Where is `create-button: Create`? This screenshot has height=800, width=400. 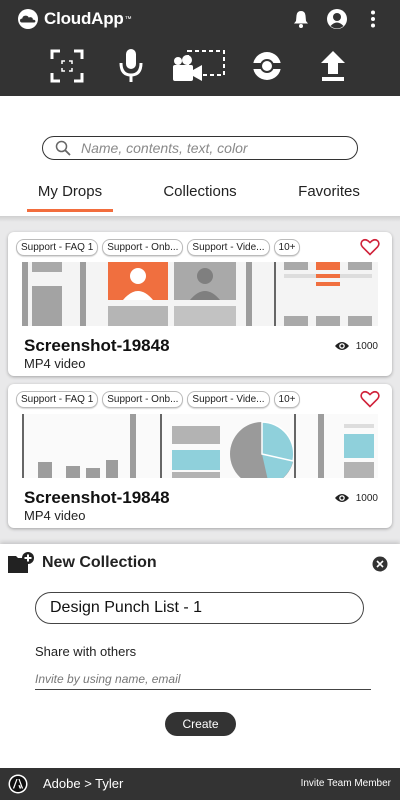
create-button: Create is located at coordinates (200, 724).